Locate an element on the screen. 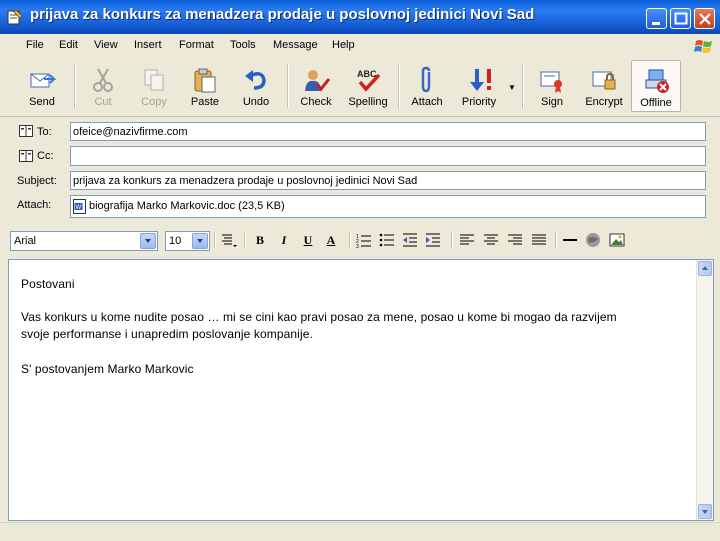 This screenshot has height=541, width=720. maximize-button is located at coordinates (680, 18).